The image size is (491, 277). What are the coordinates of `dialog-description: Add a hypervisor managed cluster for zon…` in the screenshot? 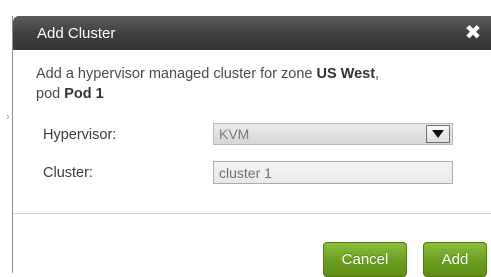 It's located at (256, 84).